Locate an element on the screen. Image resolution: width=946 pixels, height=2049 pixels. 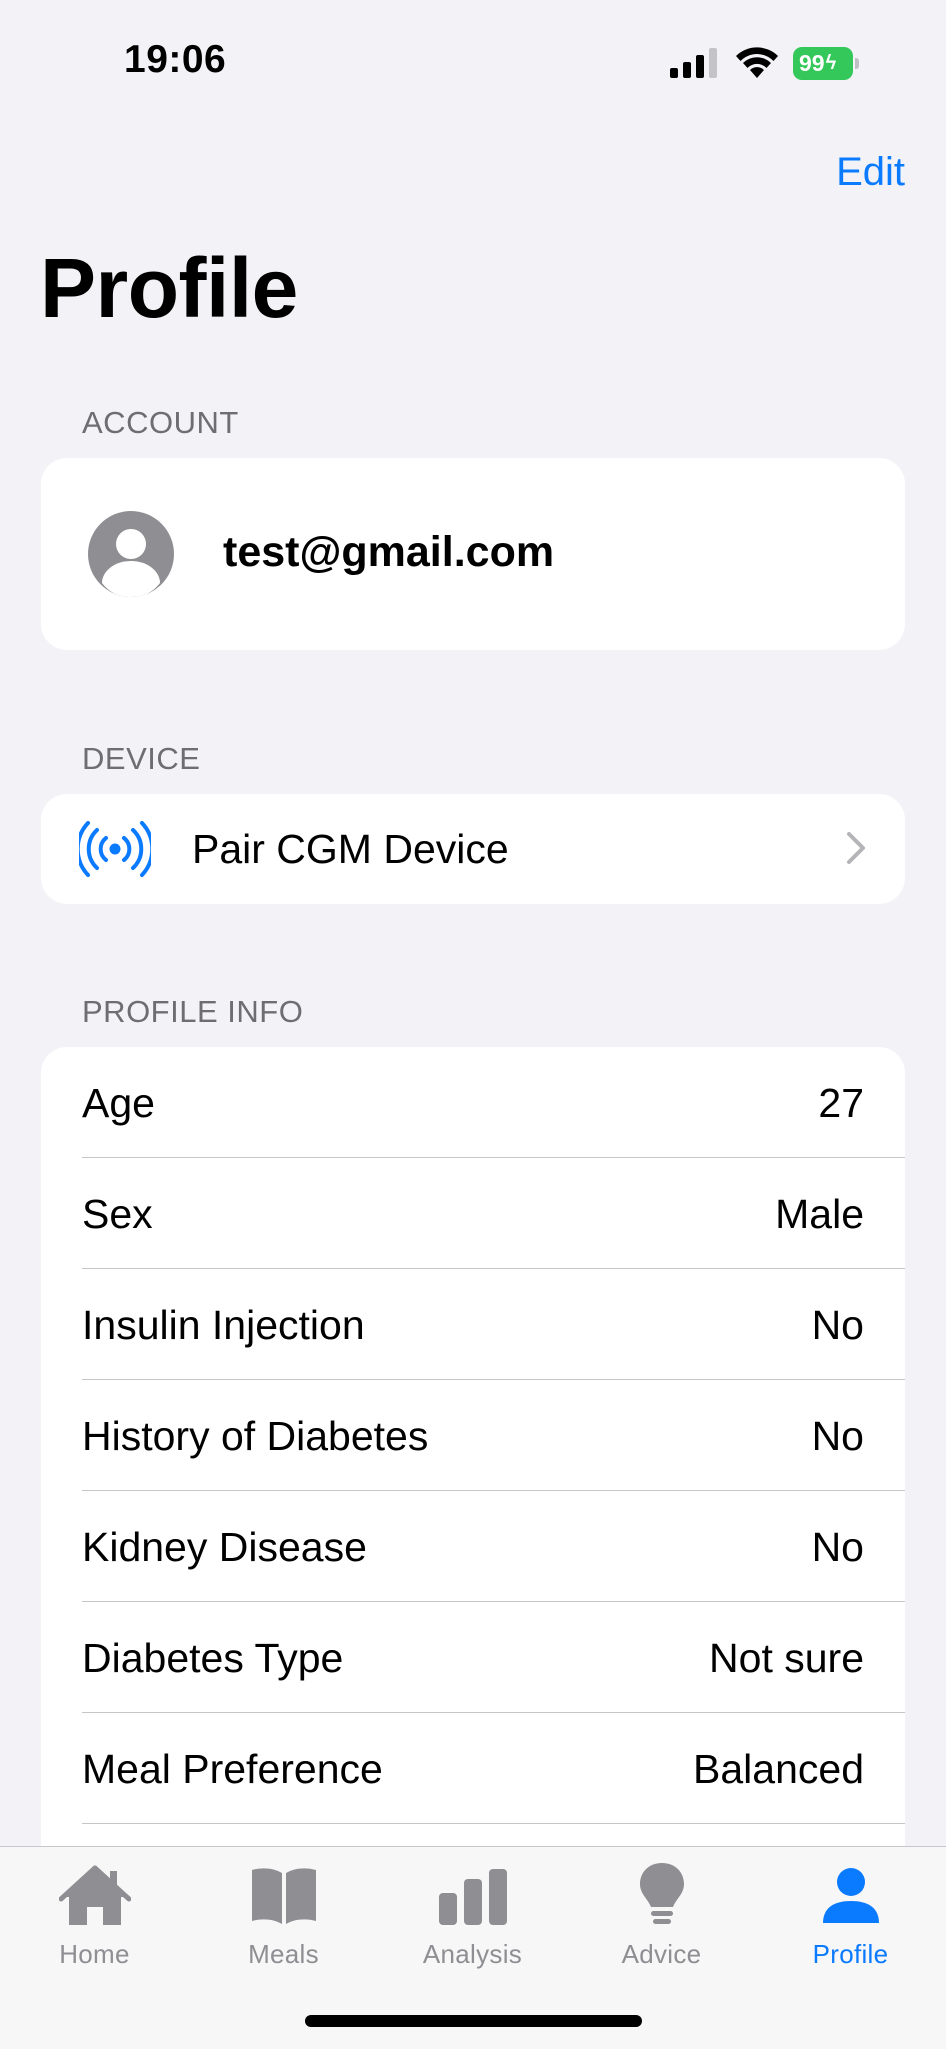
battery-level: 99 is located at coordinates (812, 63).